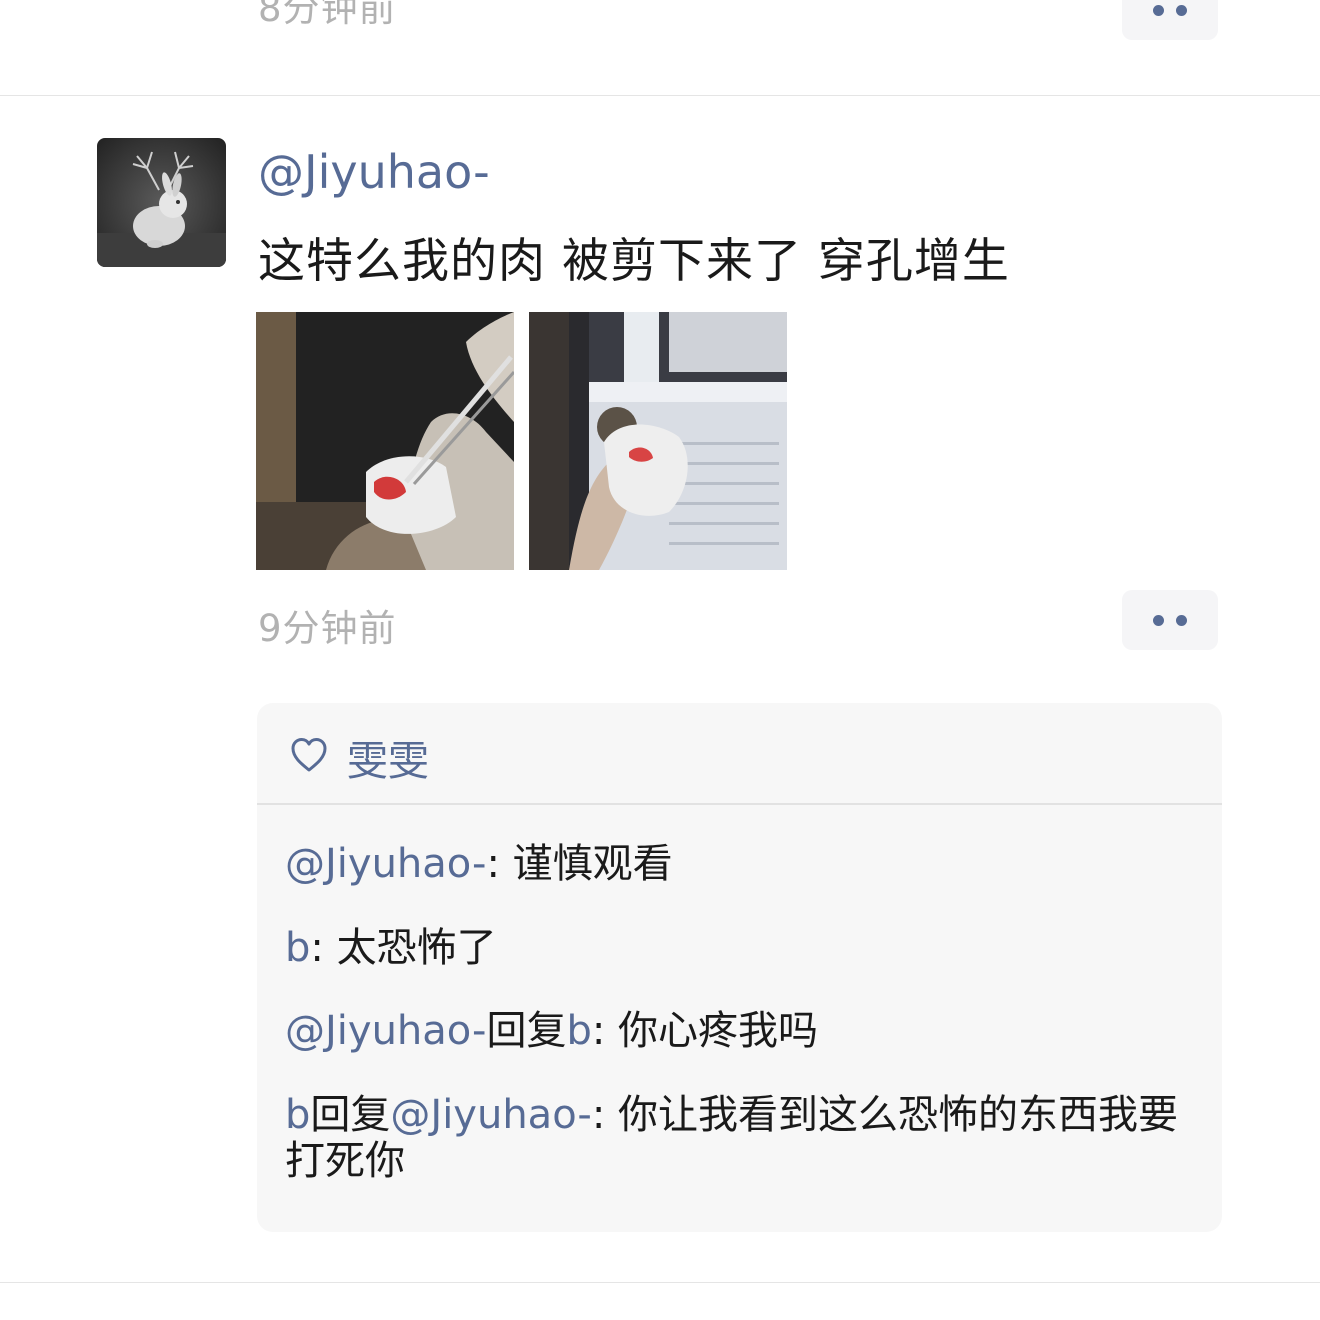 This screenshot has width=1320, height=1320. I want to click on comment-item: @Jiyuhao-: 谨慎观看, so click(745, 864).